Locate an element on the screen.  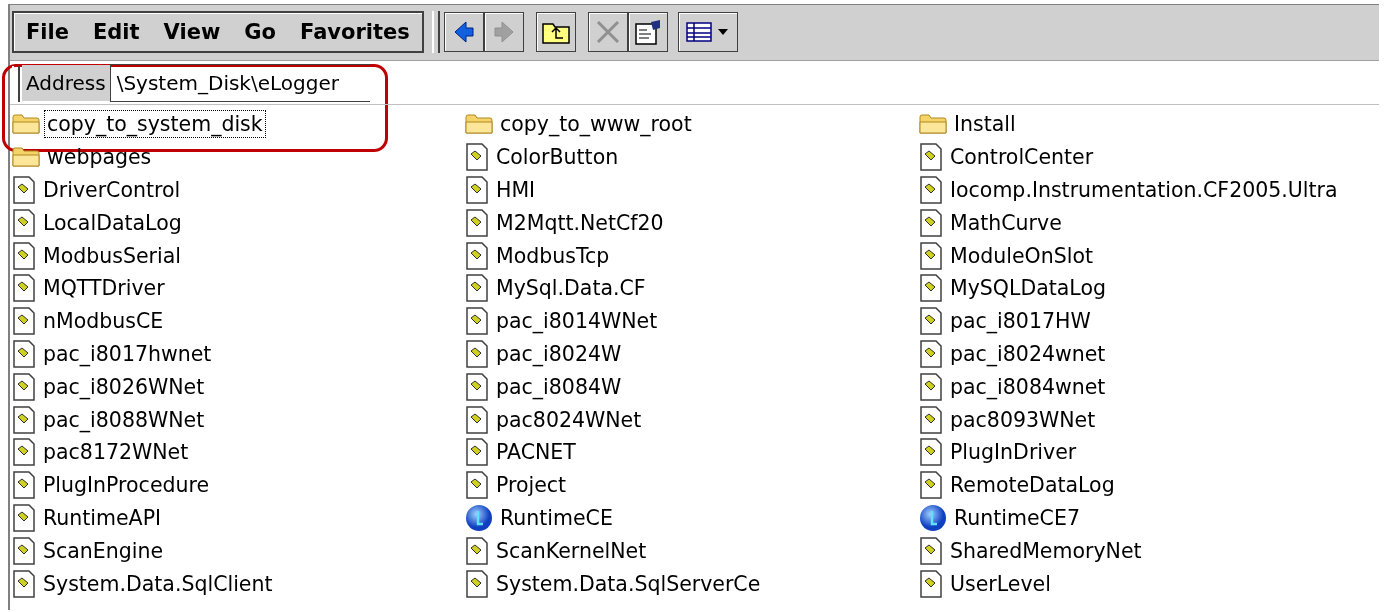
delete-icon is located at coordinates (607, 32).